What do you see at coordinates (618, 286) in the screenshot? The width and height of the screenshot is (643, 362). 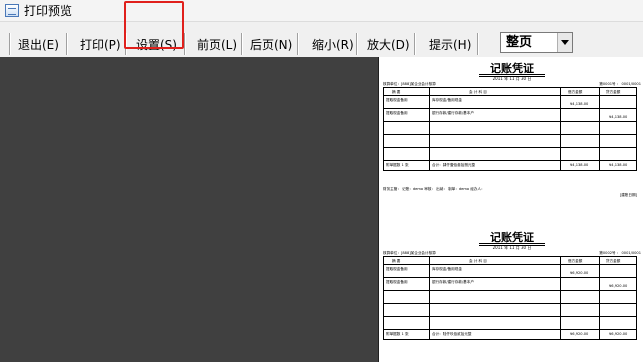 I see `row-credit: ¥6,920.00` at bounding box center [618, 286].